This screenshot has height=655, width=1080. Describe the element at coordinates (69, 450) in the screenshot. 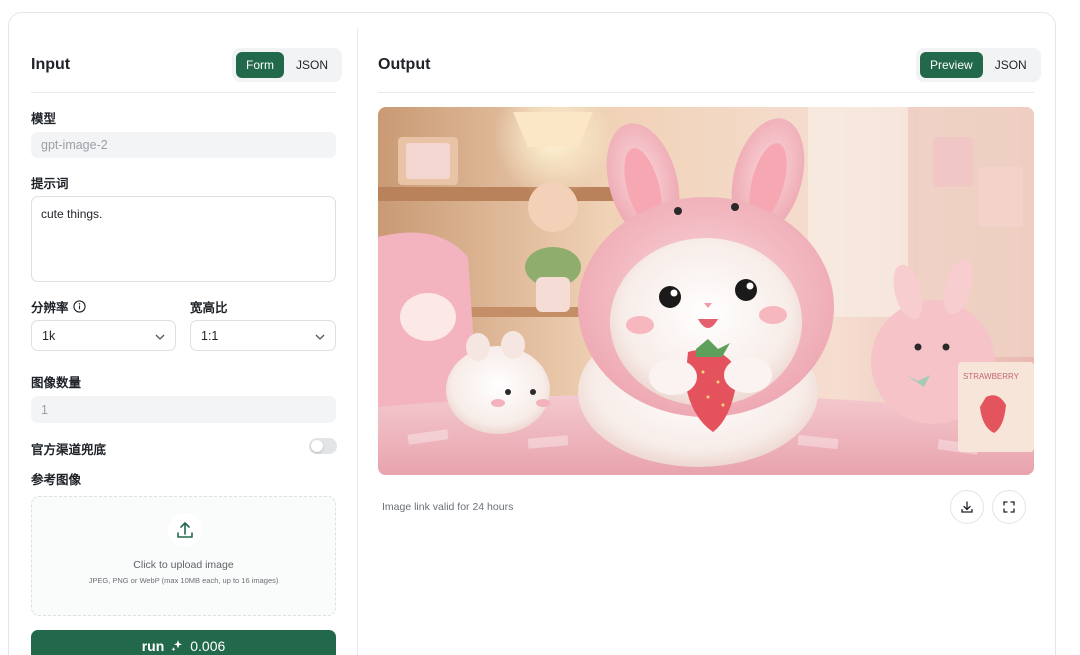

I see `fallback-label: 官方渠道兜底` at that location.